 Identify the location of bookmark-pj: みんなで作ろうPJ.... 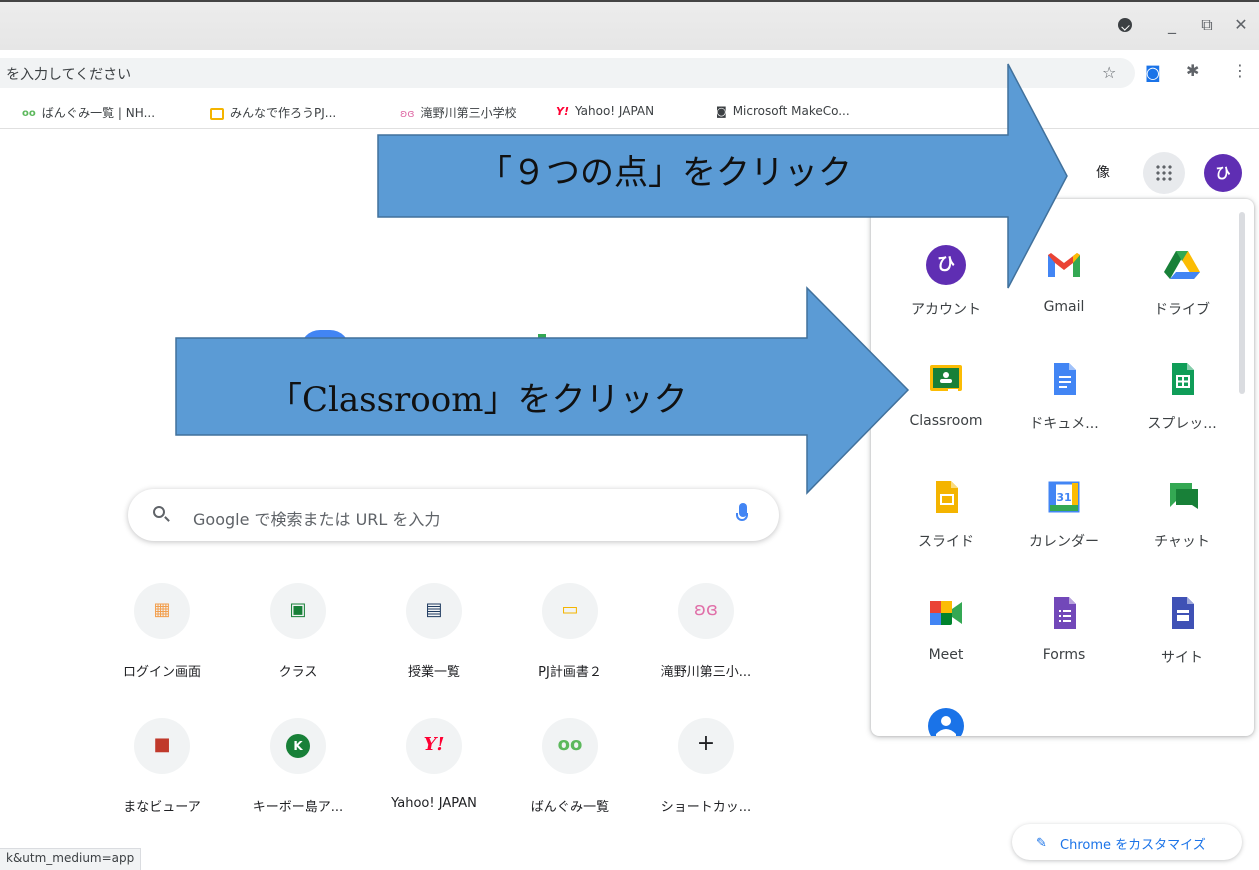
(273, 112).